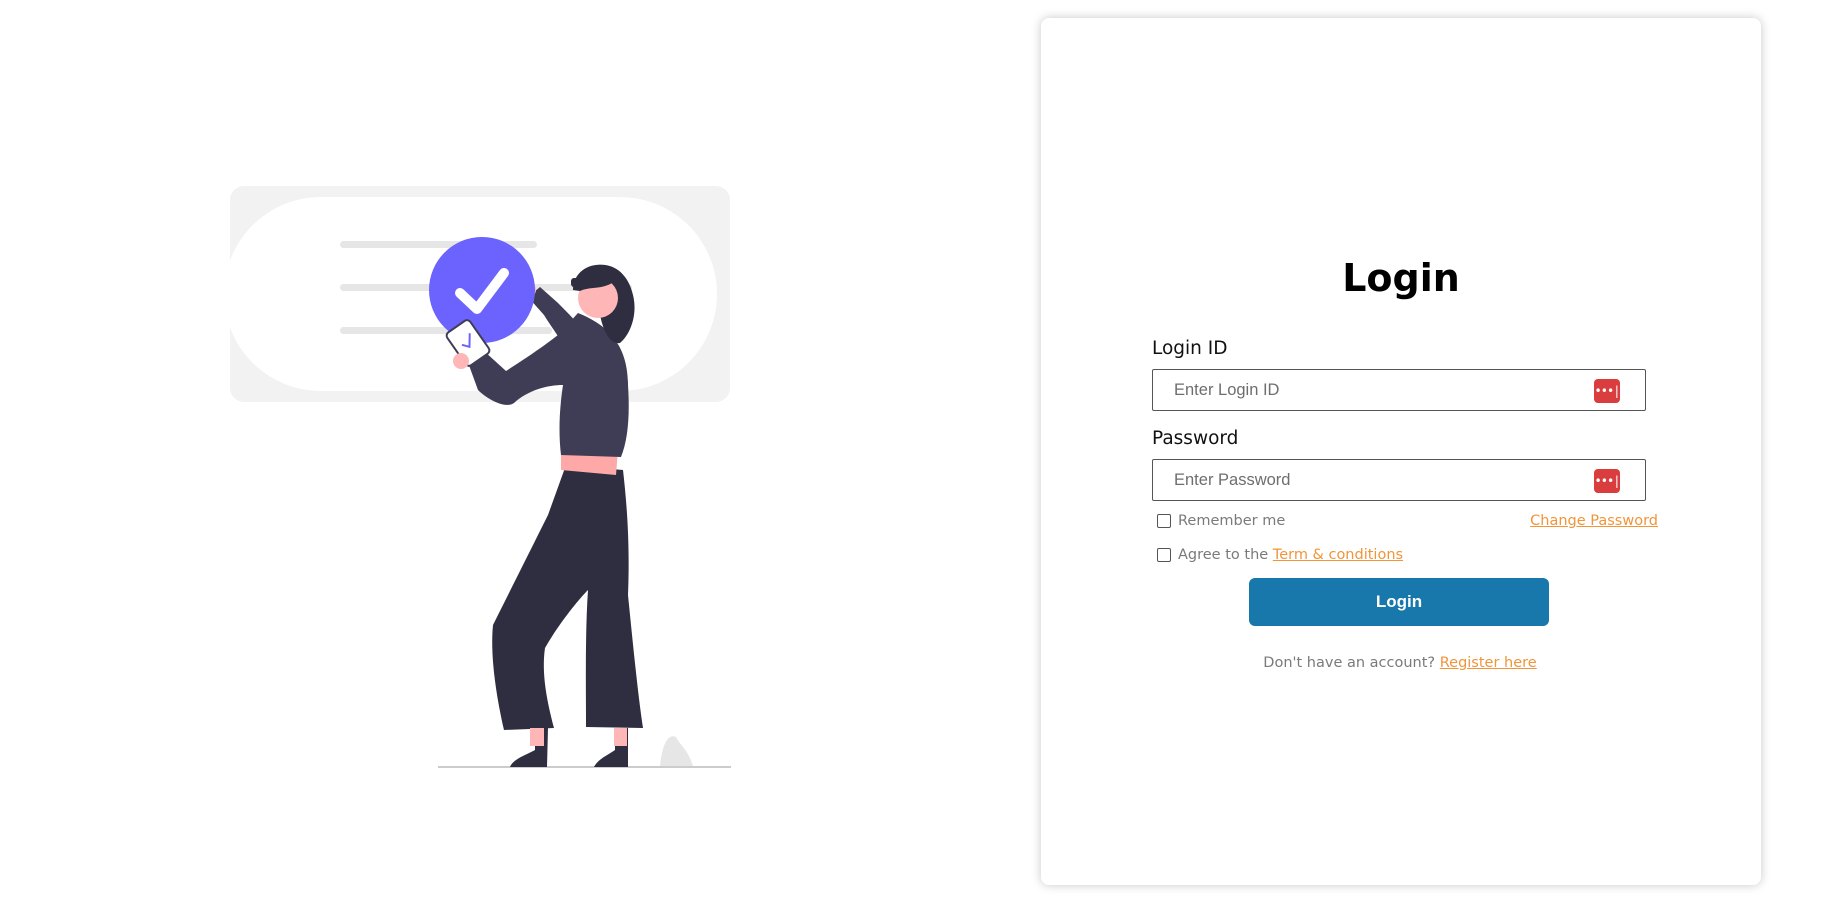 The image size is (1840, 917). I want to click on terms-row: Agree to the Term & conditions, so click(1402, 556).